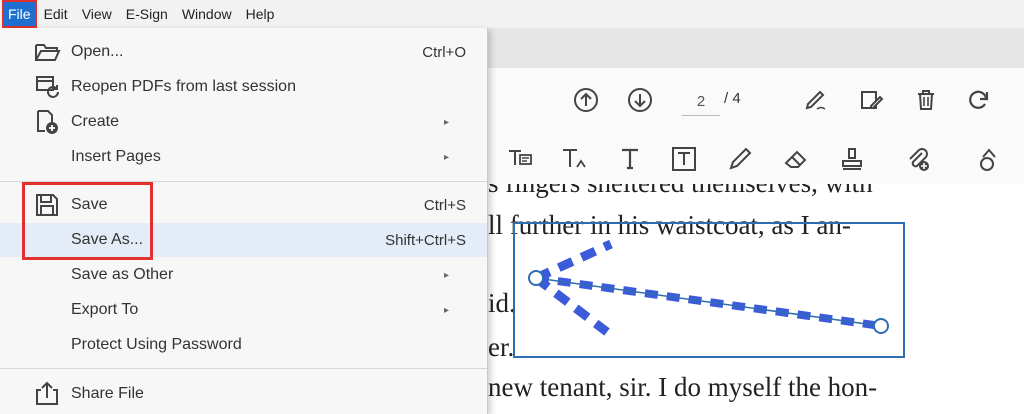 The height and width of the screenshot is (414, 1024). Describe the element at coordinates (156, 344) in the screenshot. I see `menu-item-label: Protect Using Password` at that location.